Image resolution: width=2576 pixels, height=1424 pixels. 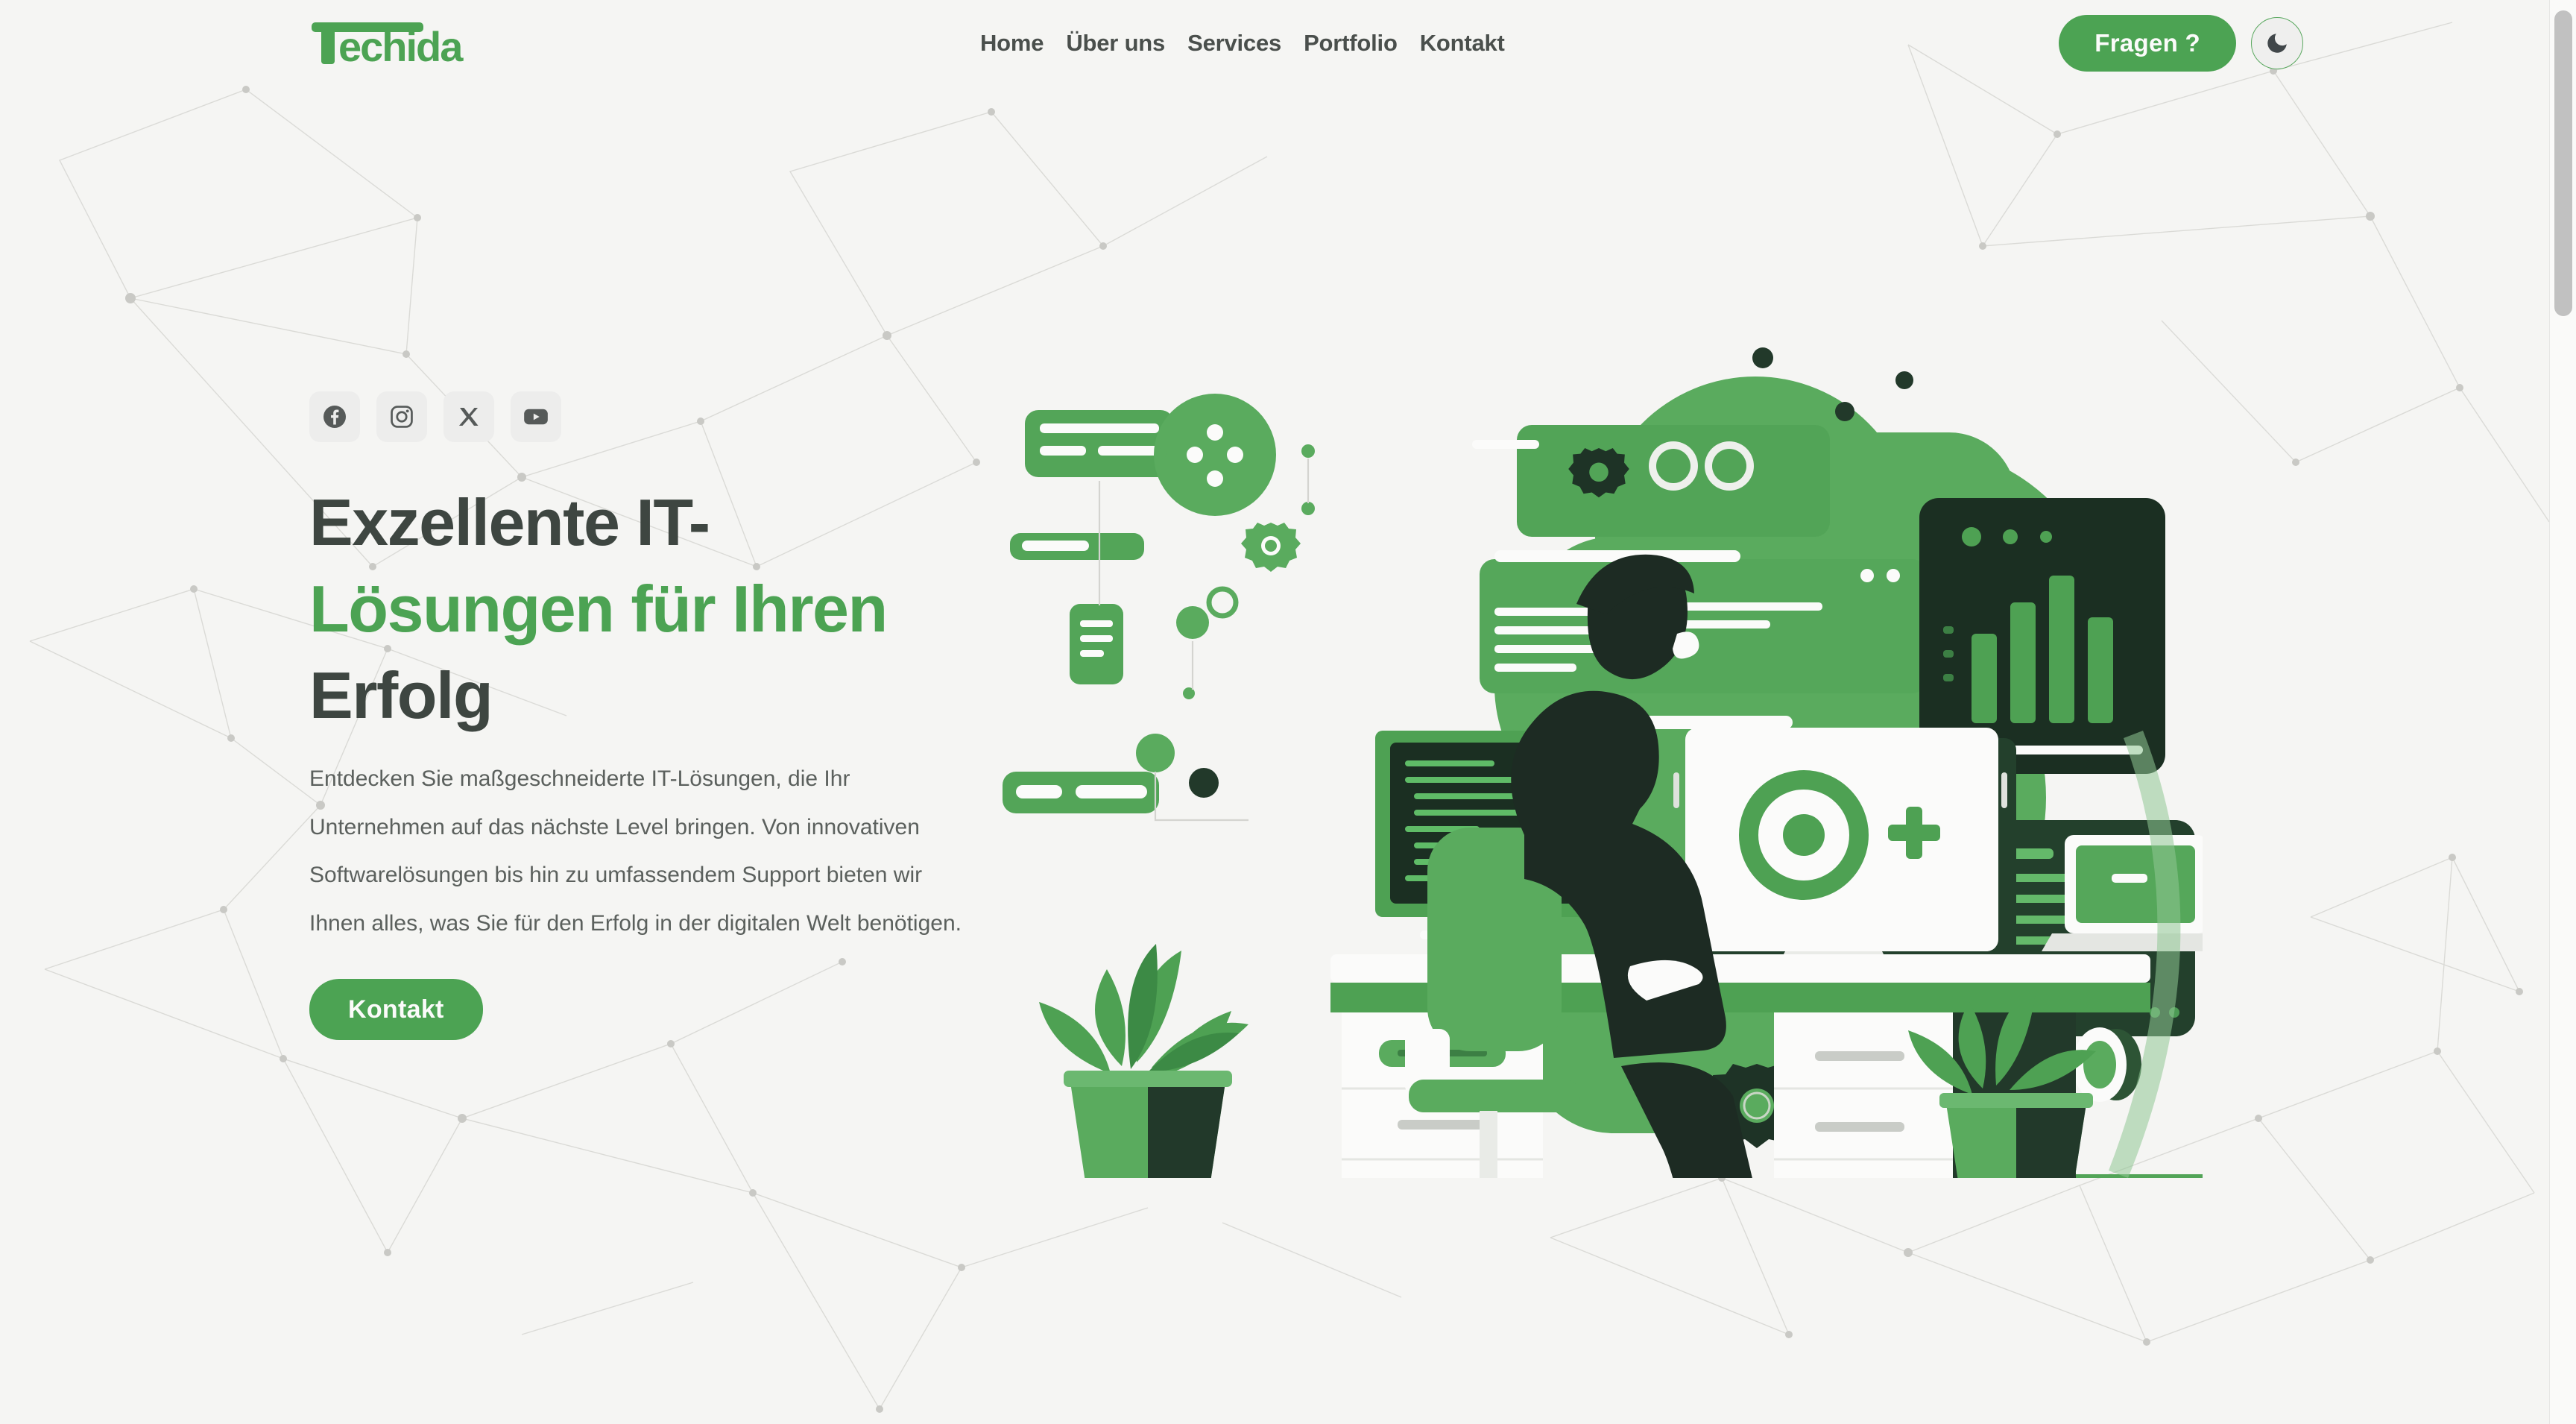 I want to click on headline-line-1: Exzellente IT-, so click(x=509, y=522).